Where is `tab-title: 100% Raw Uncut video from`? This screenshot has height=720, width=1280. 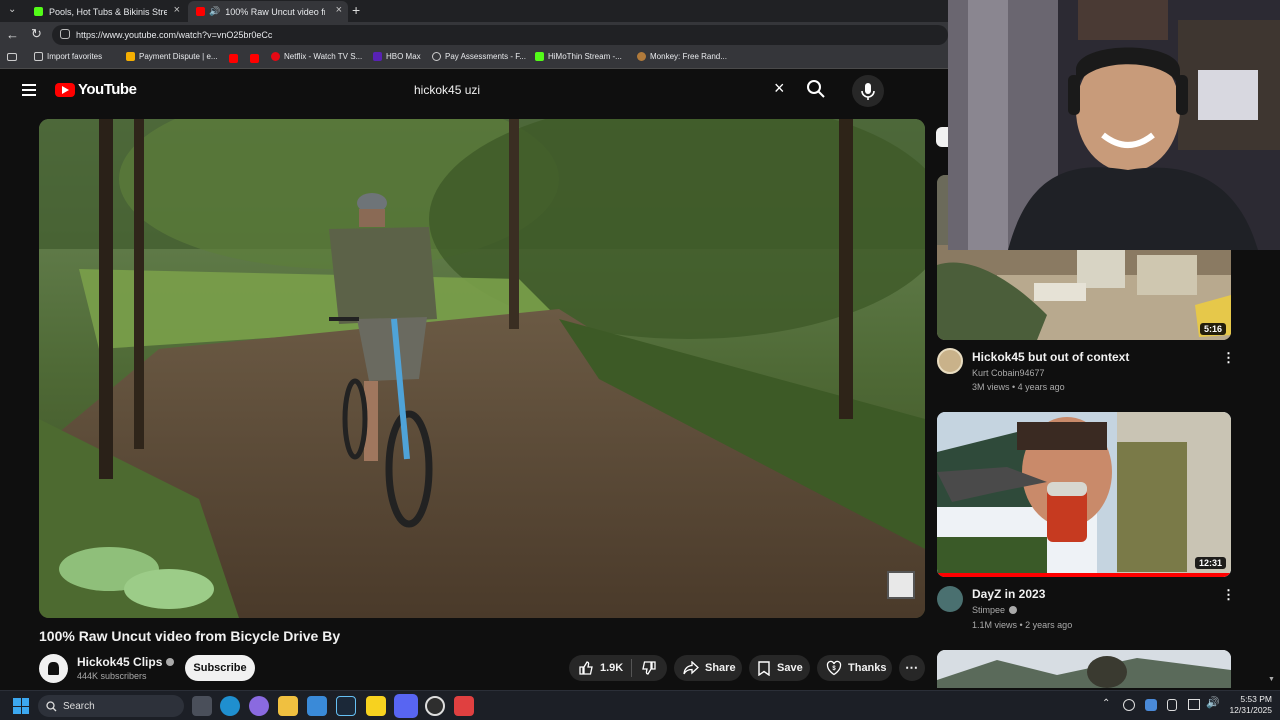
tab-title: 100% Raw Uncut video from is located at coordinates (275, 11).